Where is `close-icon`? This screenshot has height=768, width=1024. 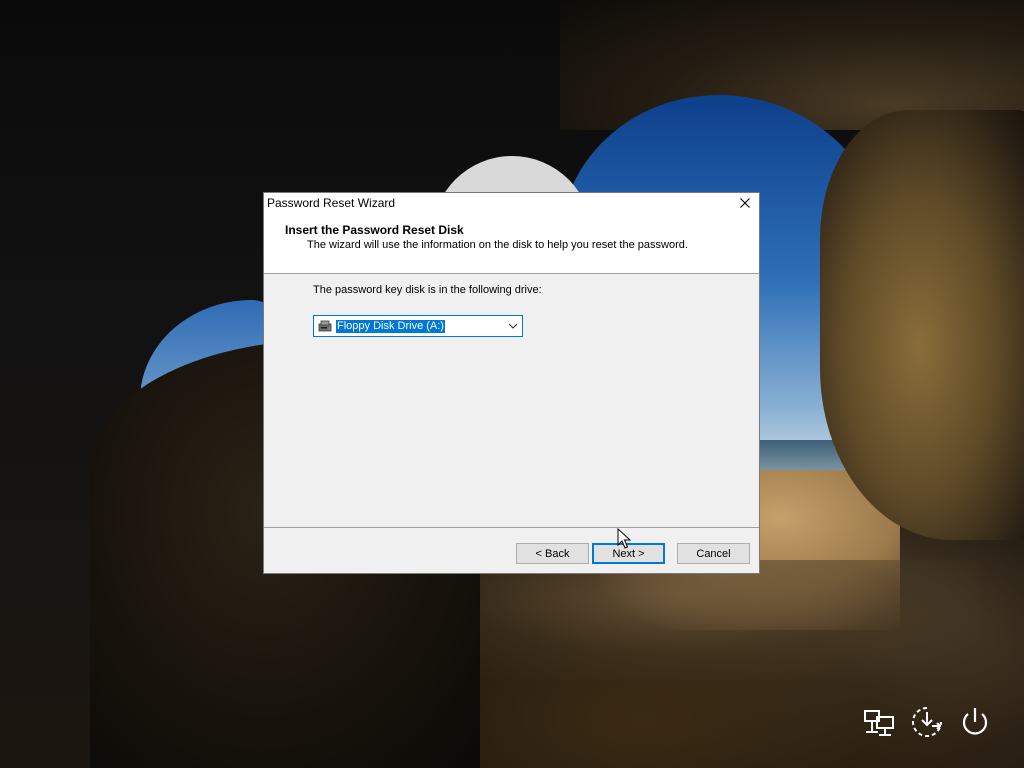
close-icon is located at coordinates (745, 203).